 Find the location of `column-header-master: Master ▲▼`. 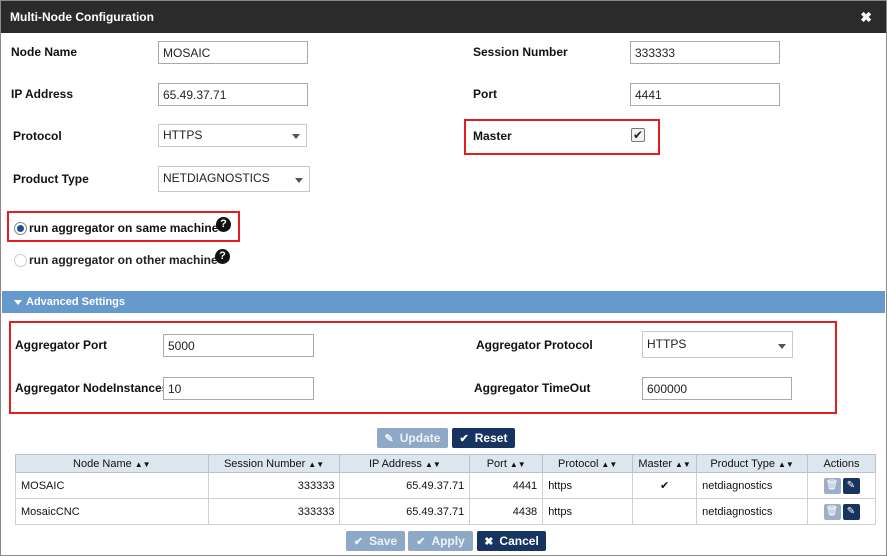

column-header-master: Master ▲▼ is located at coordinates (665, 463).